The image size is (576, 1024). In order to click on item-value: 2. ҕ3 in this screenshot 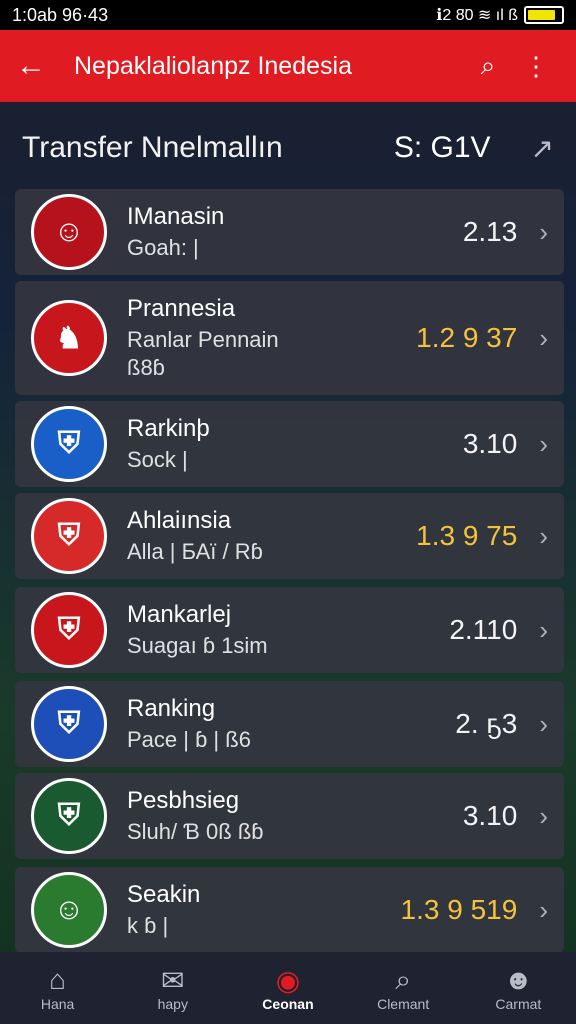, I will do `click(486, 723)`.